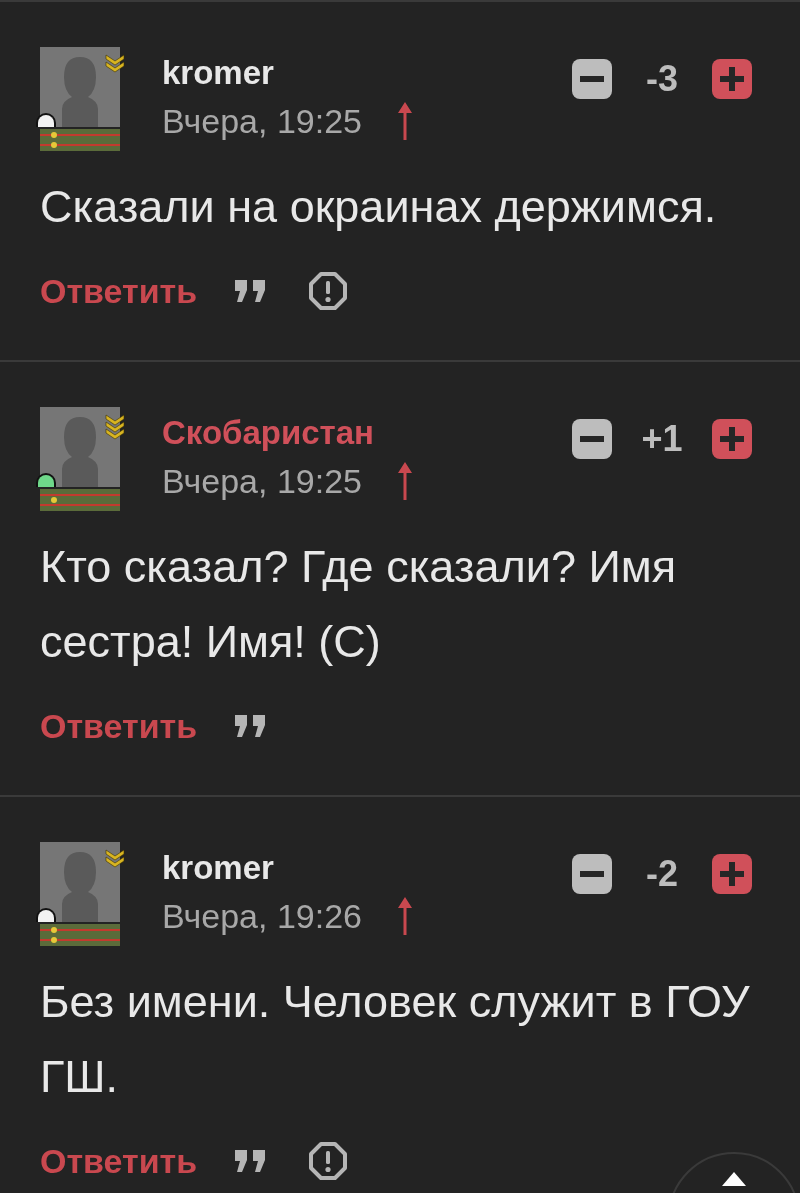 This screenshot has height=1193, width=800. Describe the element at coordinates (262, 916) in the screenshot. I see `comment-time: Вчера, 19:26` at that location.